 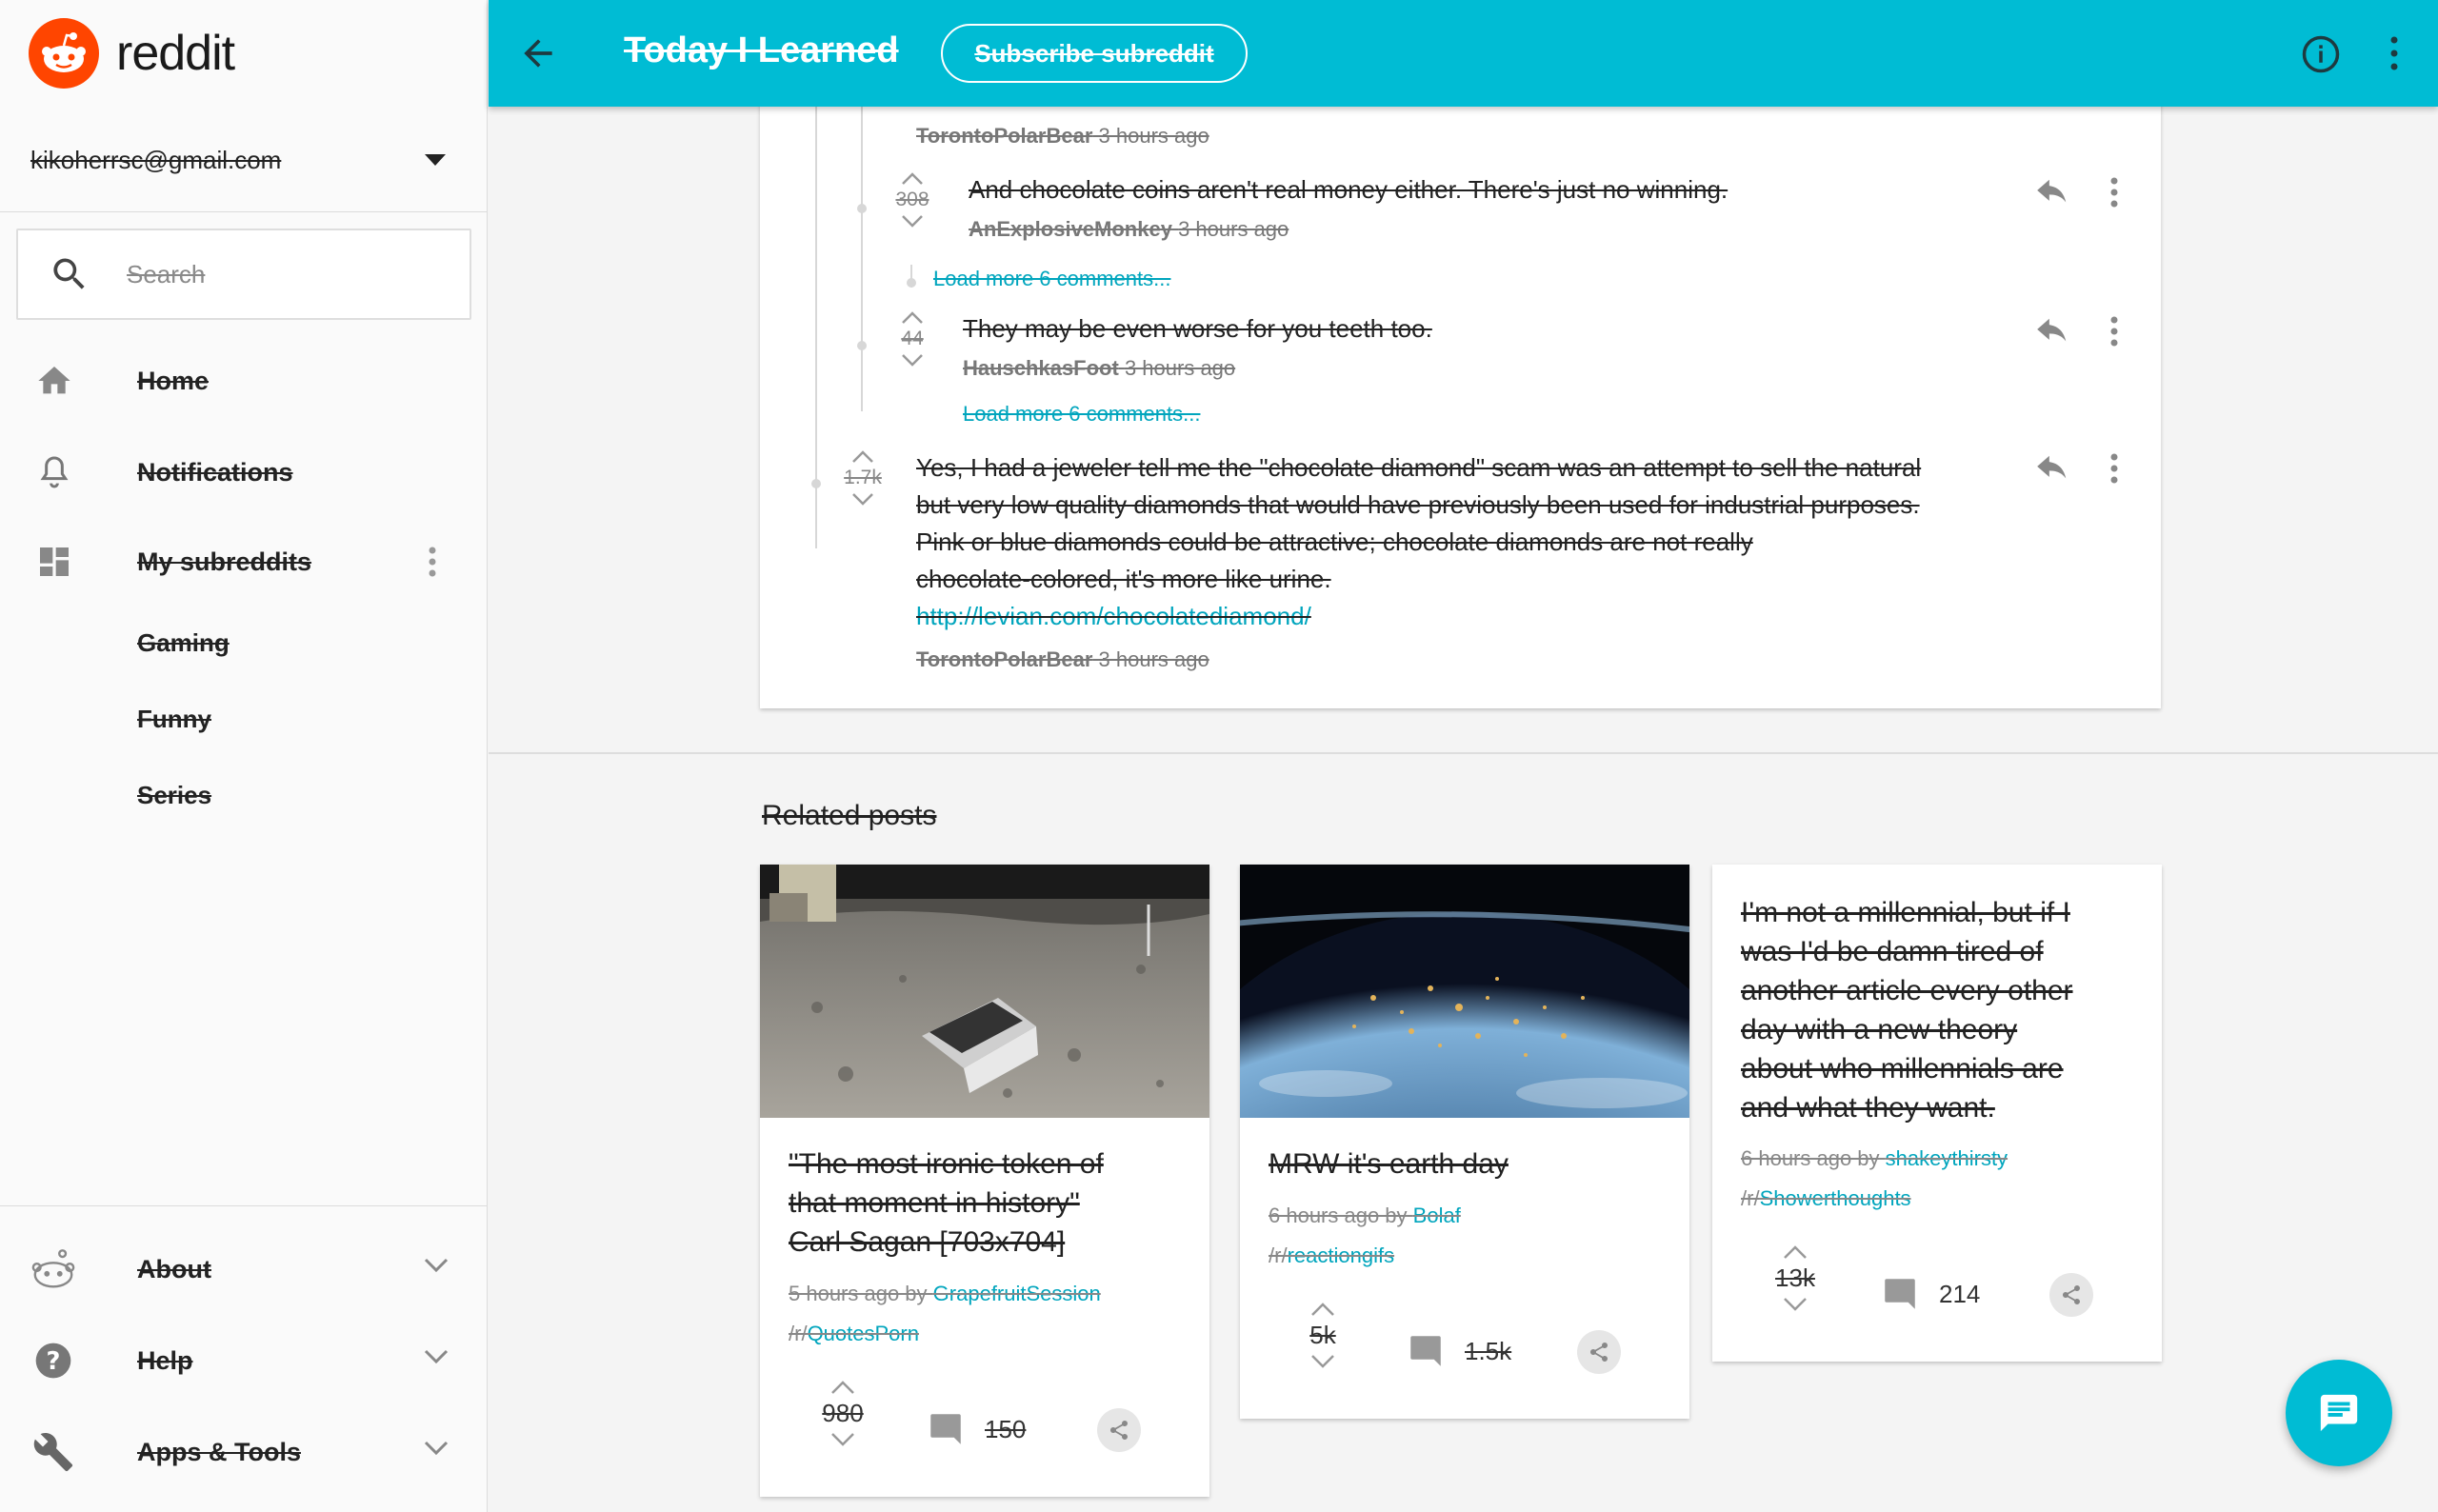 What do you see at coordinates (913, 200) in the screenshot?
I see `vote-control: 308` at bounding box center [913, 200].